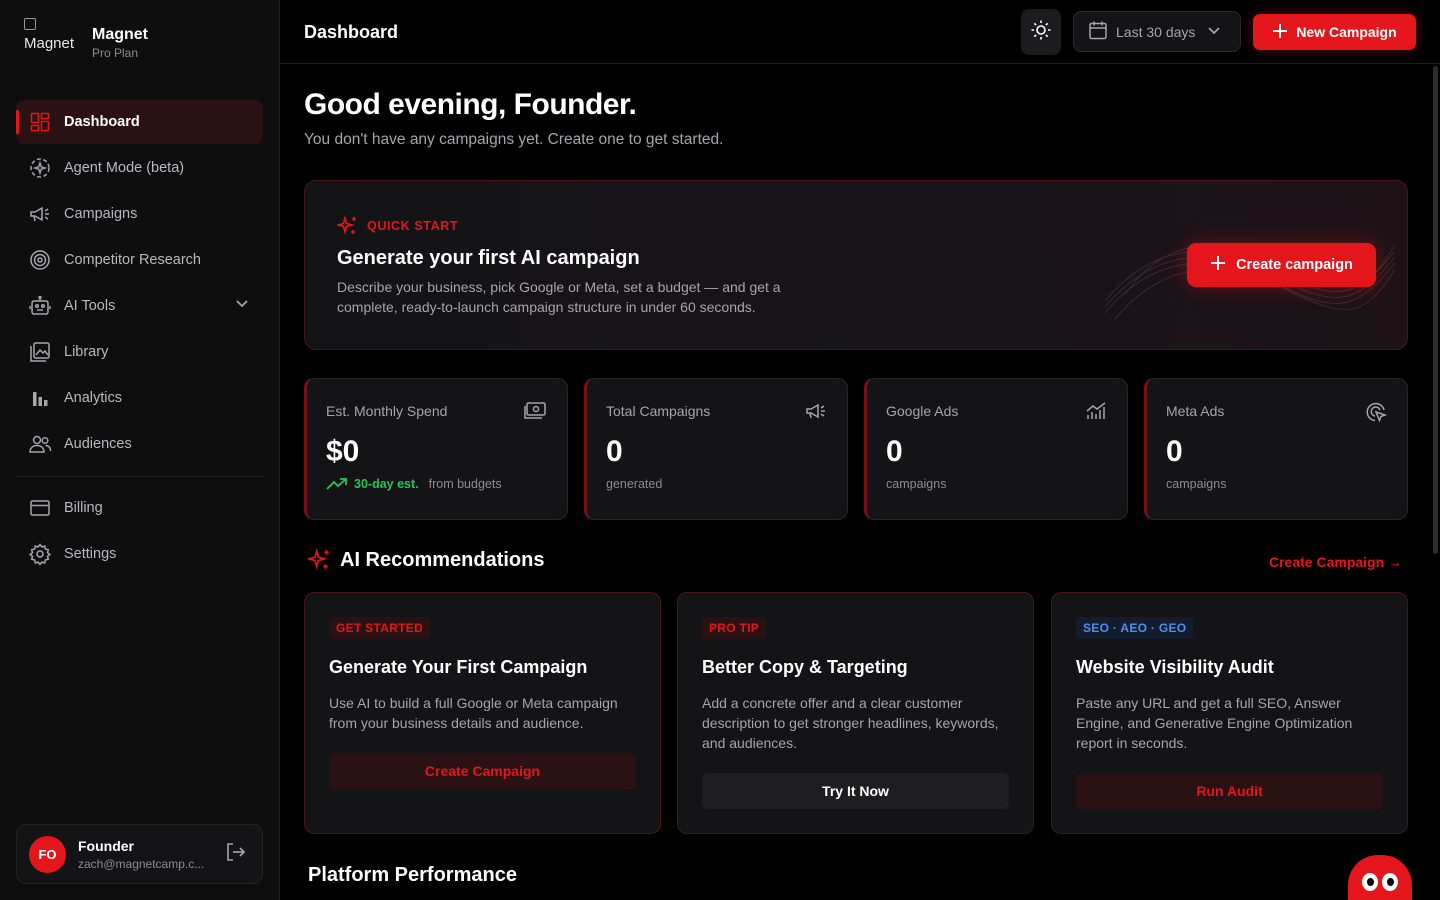 This screenshot has height=900, width=1440. What do you see at coordinates (102, 122) in the screenshot?
I see `sidebar-item-label: Dashboard` at bounding box center [102, 122].